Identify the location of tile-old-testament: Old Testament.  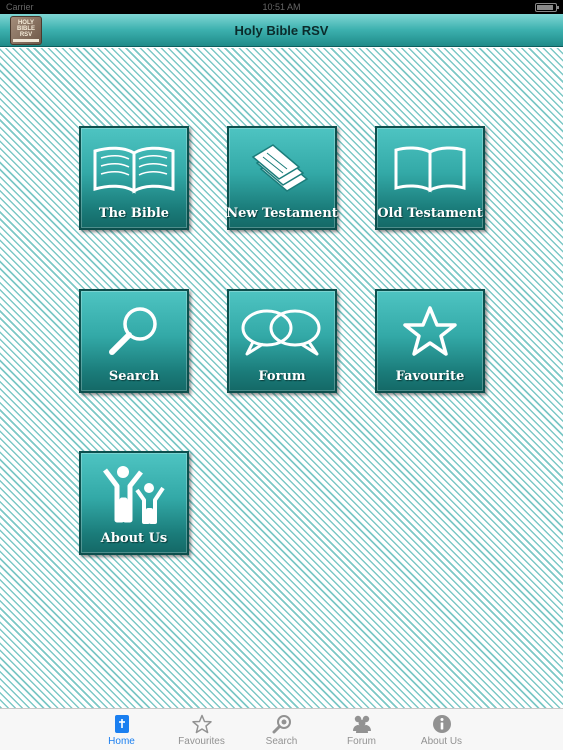
(430, 178).